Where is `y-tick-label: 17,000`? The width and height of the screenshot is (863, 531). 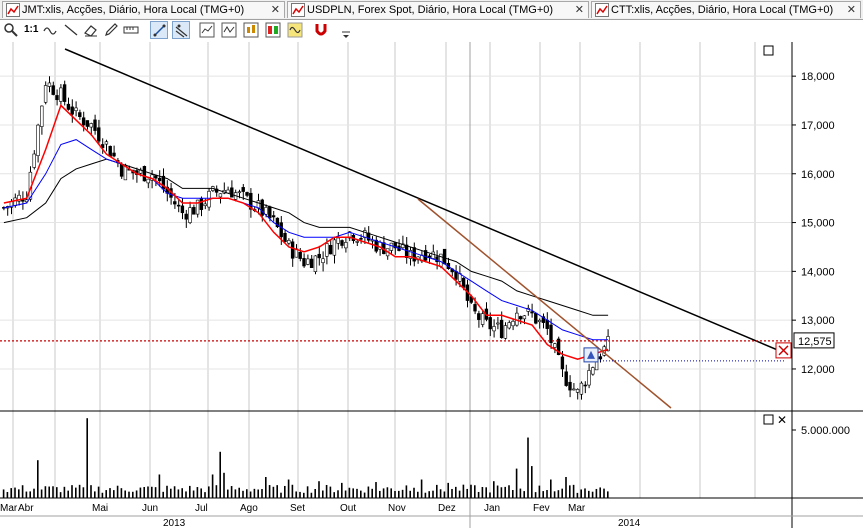
y-tick-label: 17,000 is located at coordinates (818, 126).